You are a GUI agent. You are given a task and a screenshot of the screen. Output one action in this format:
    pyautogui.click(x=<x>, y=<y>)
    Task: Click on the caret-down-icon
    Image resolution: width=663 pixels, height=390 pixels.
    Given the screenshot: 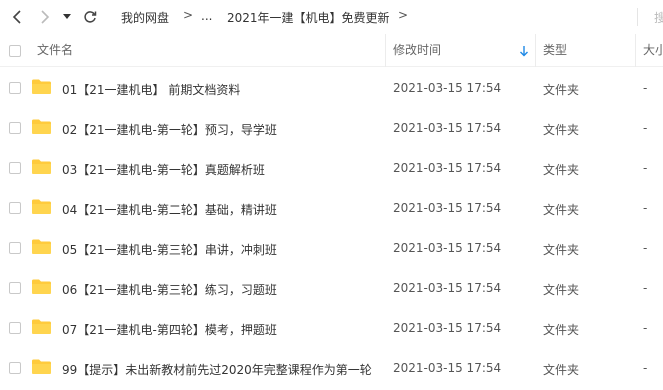 What is the action you would take?
    pyautogui.click(x=67, y=16)
    